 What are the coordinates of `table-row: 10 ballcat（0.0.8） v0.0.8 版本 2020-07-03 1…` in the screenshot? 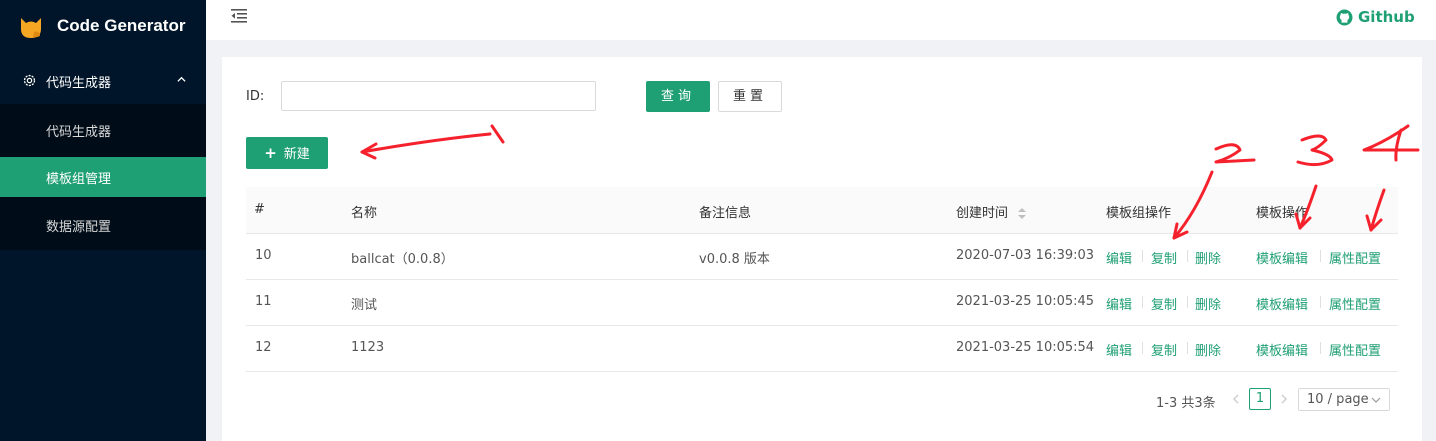 It's located at (822, 256).